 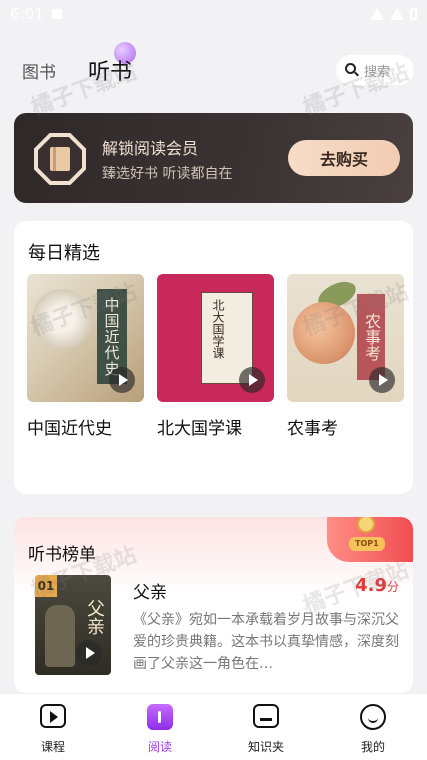 What do you see at coordinates (213, 726) in the screenshot?
I see `bottom-nav: 课程 阅读 知识夹 我的` at bounding box center [213, 726].